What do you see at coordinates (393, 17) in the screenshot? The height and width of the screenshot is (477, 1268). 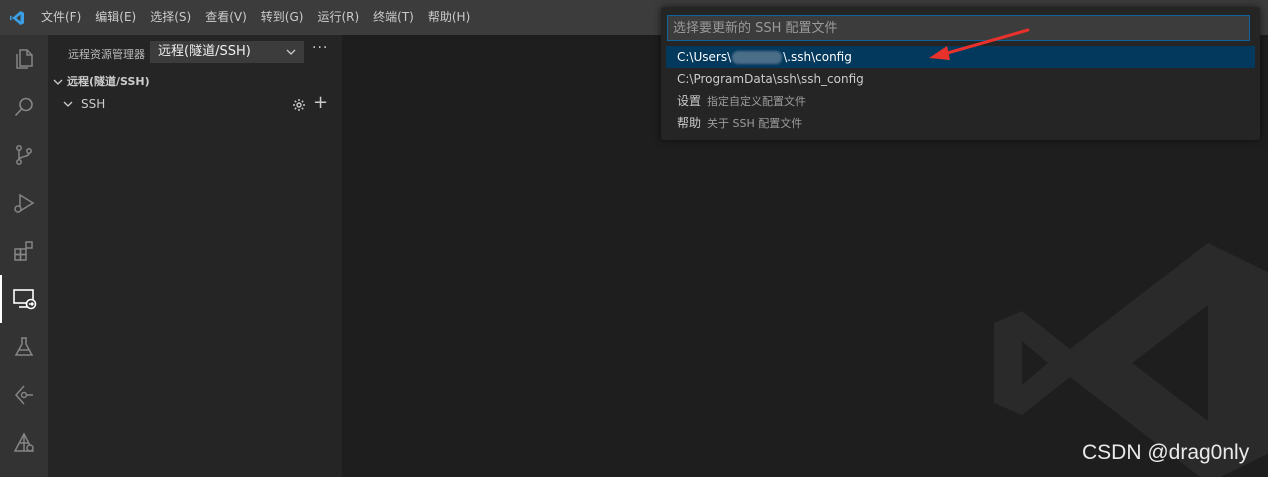 I see `menu-terminal: 终端(T)` at bounding box center [393, 17].